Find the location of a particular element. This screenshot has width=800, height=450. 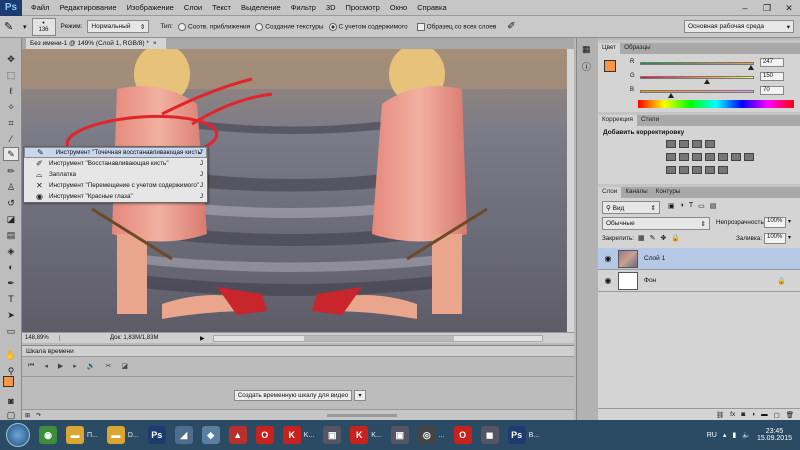

group-icon: ▬ is located at coordinates (764, 414).